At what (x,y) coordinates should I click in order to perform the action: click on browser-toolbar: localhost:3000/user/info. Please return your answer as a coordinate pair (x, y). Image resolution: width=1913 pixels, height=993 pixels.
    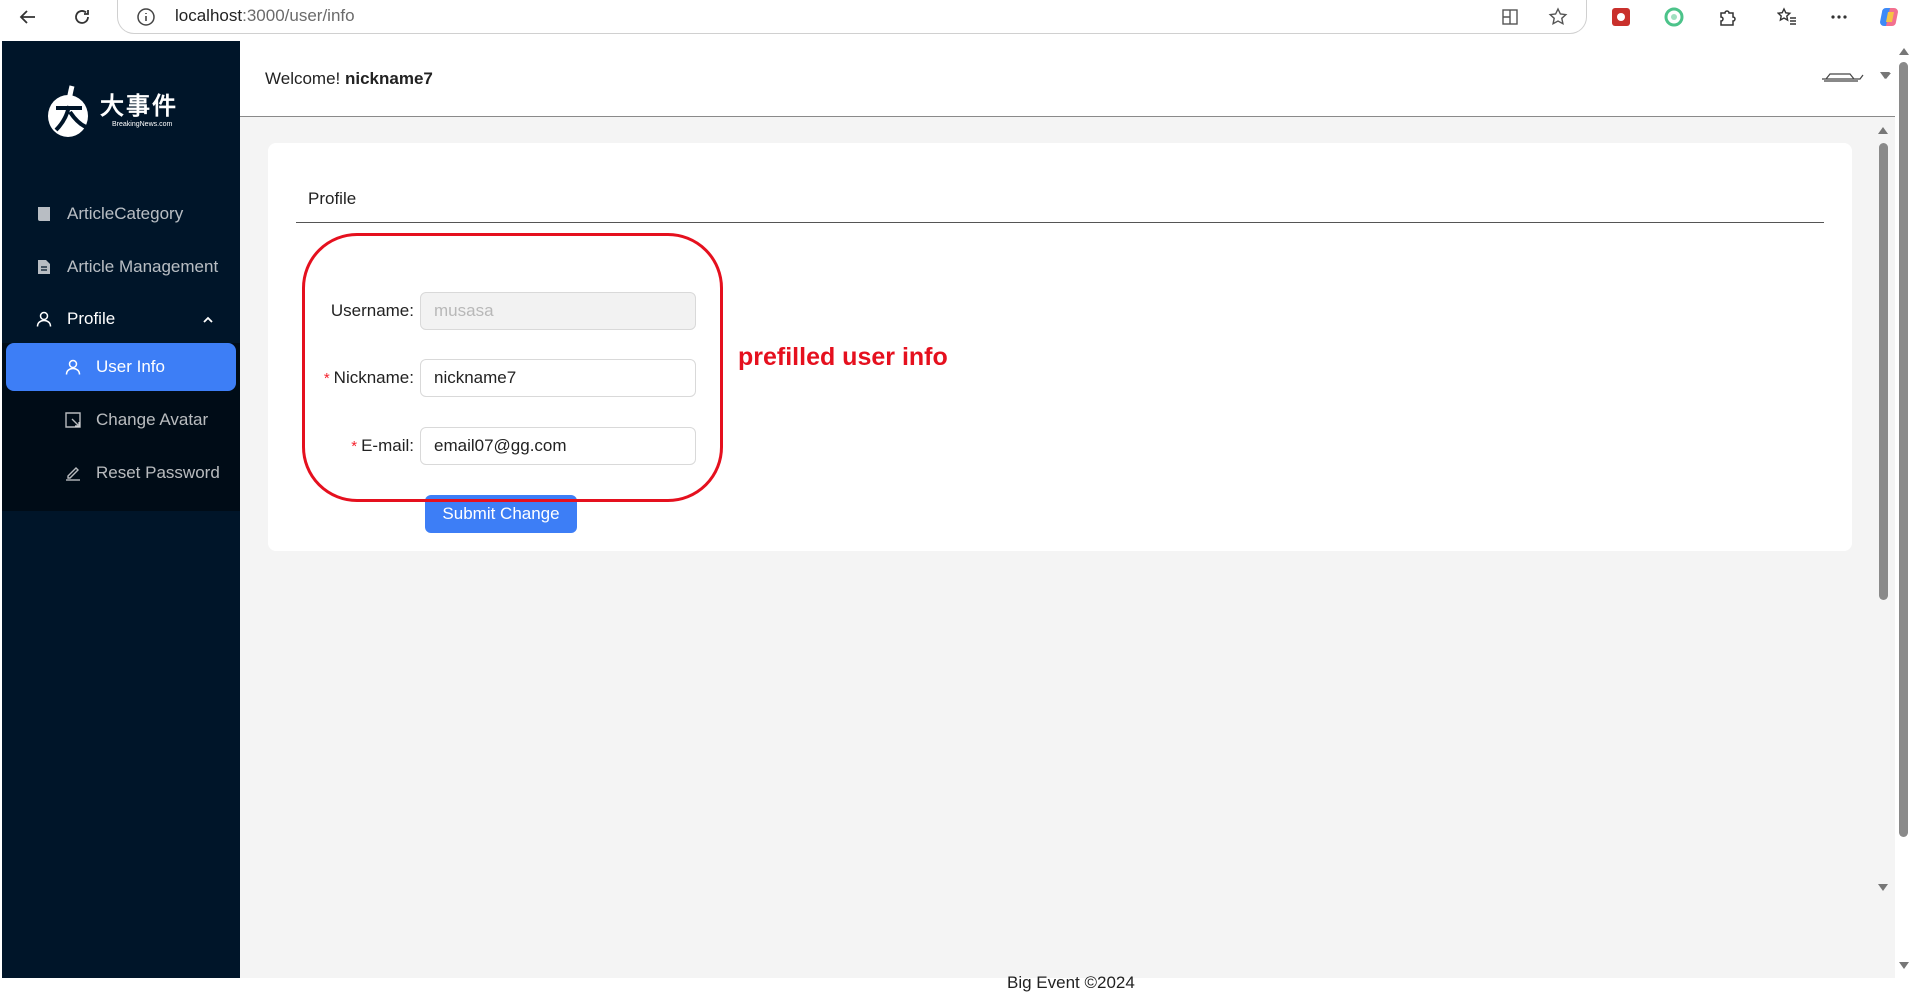
    Looking at the image, I should click on (956, 17).